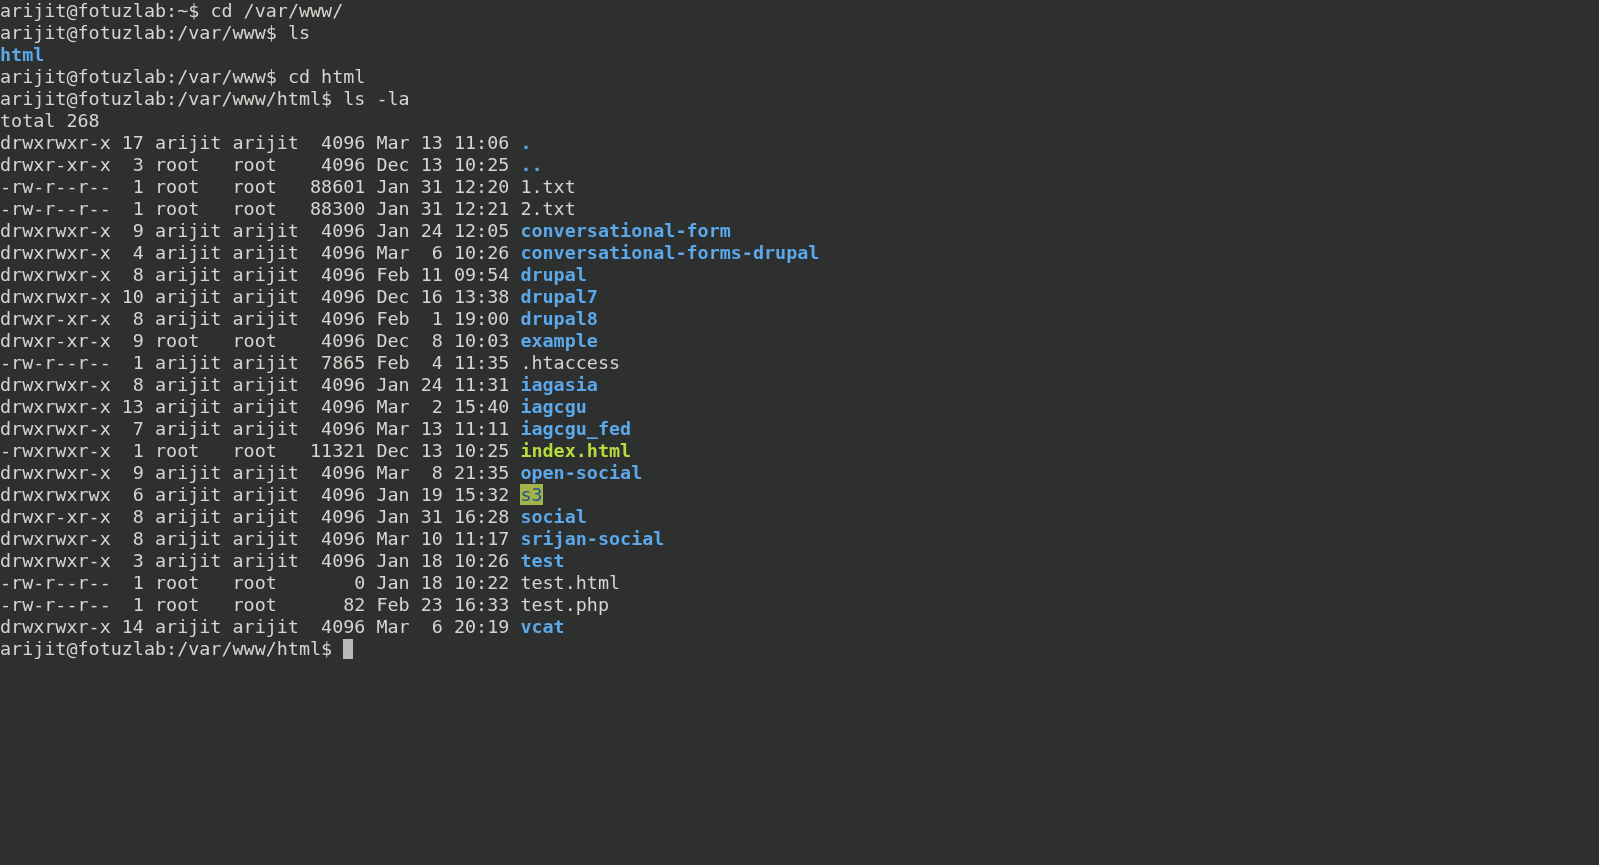 Image resolution: width=1599 pixels, height=865 pixels. I want to click on file-name: iagcgu_fed, so click(576, 428).